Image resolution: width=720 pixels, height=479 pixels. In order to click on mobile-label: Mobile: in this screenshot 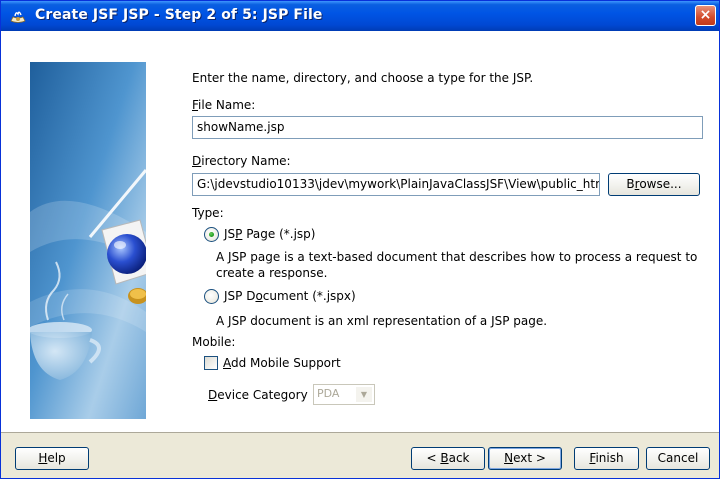, I will do `click(214, 342)`.